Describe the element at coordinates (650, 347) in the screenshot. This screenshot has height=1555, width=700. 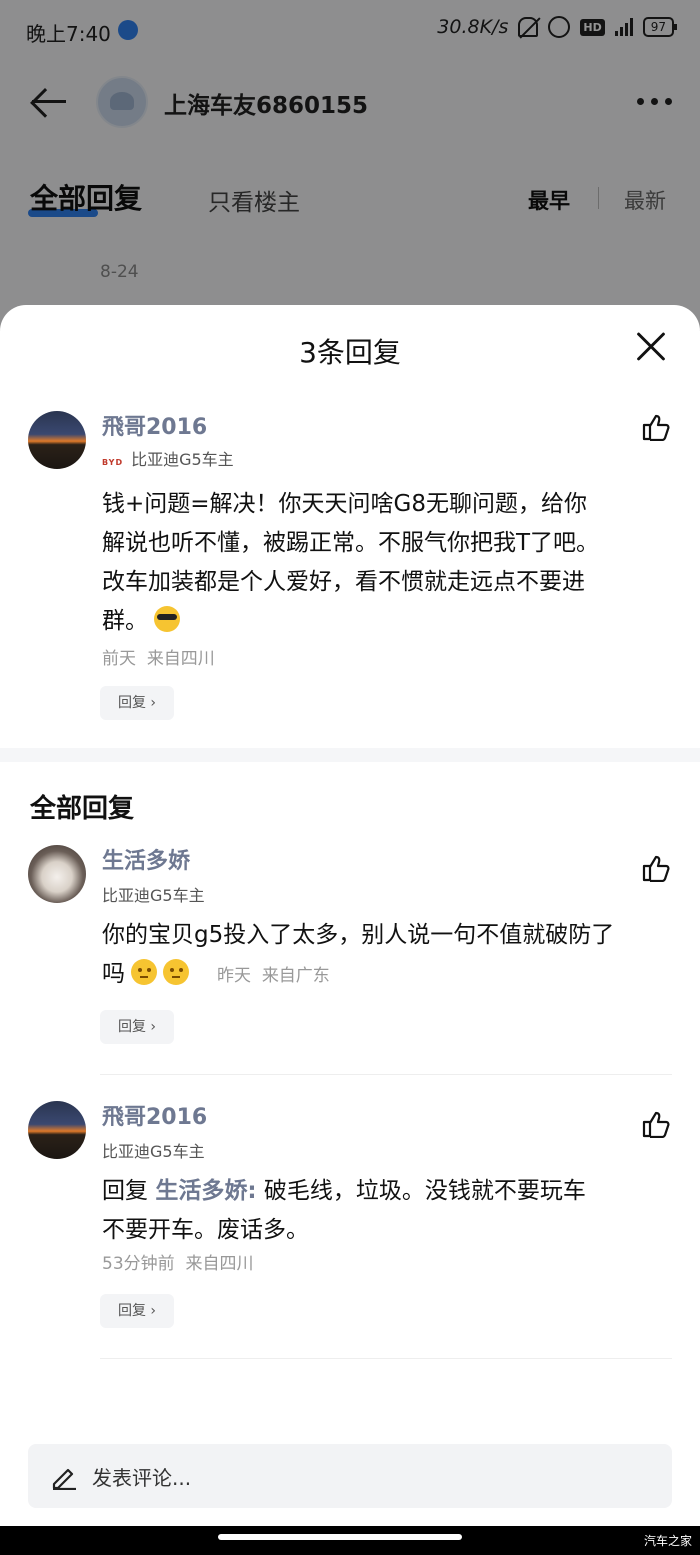
I see `close-icon` at that location.